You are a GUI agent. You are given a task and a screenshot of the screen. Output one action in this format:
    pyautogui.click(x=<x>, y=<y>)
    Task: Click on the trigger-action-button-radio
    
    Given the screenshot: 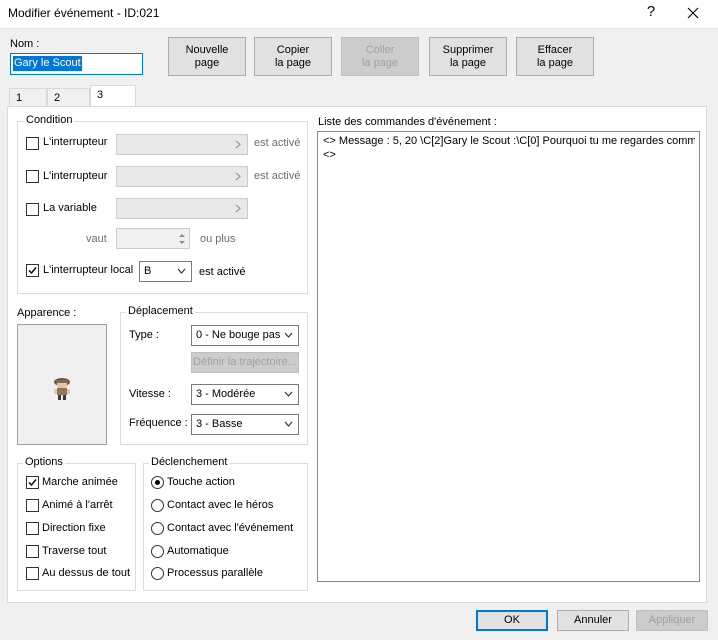 What is the action you would take?
    pyautogui.click(x=157, y=482)
    